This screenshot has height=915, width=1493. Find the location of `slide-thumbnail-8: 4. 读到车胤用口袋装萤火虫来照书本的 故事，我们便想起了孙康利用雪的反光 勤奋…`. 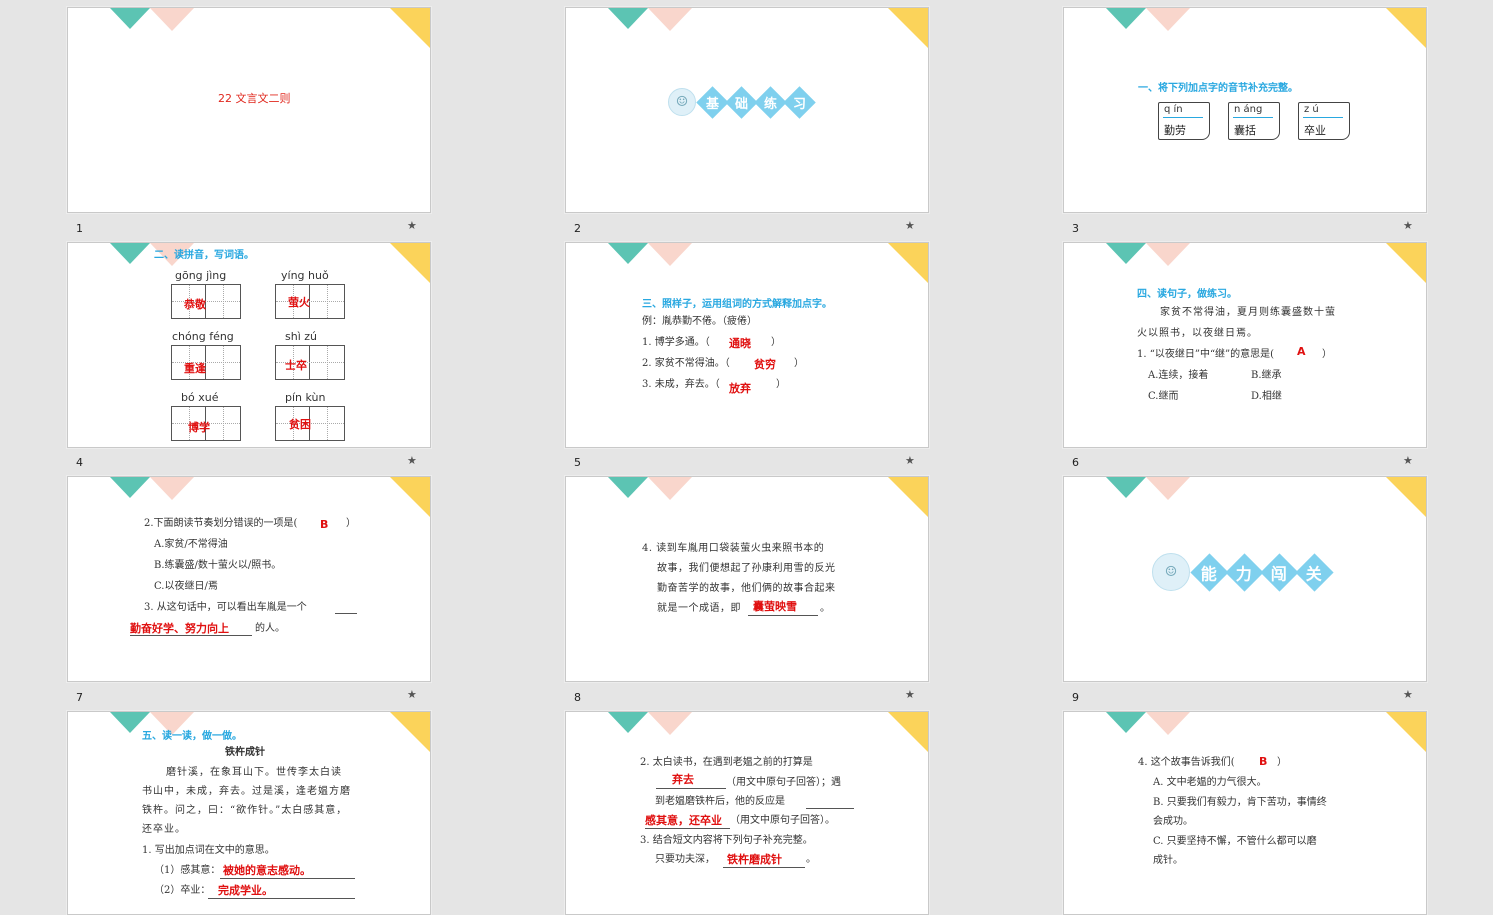

slide-thumbnail-8: 4. 读到车胤用口袋装萤火虫来照书本的 故事，我们便想起了孙康利用雪的反光 勤奋… is located at coordinates (747, 579).